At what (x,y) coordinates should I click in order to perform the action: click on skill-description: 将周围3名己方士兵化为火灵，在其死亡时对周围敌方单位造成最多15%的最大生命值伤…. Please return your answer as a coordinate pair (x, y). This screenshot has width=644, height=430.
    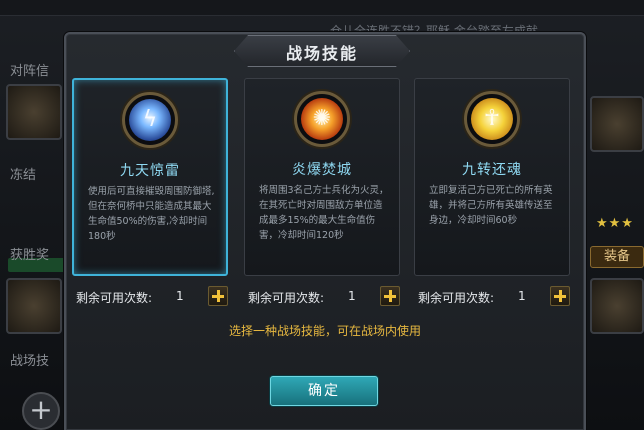
    Looking at the image, I should click on (324, 213).